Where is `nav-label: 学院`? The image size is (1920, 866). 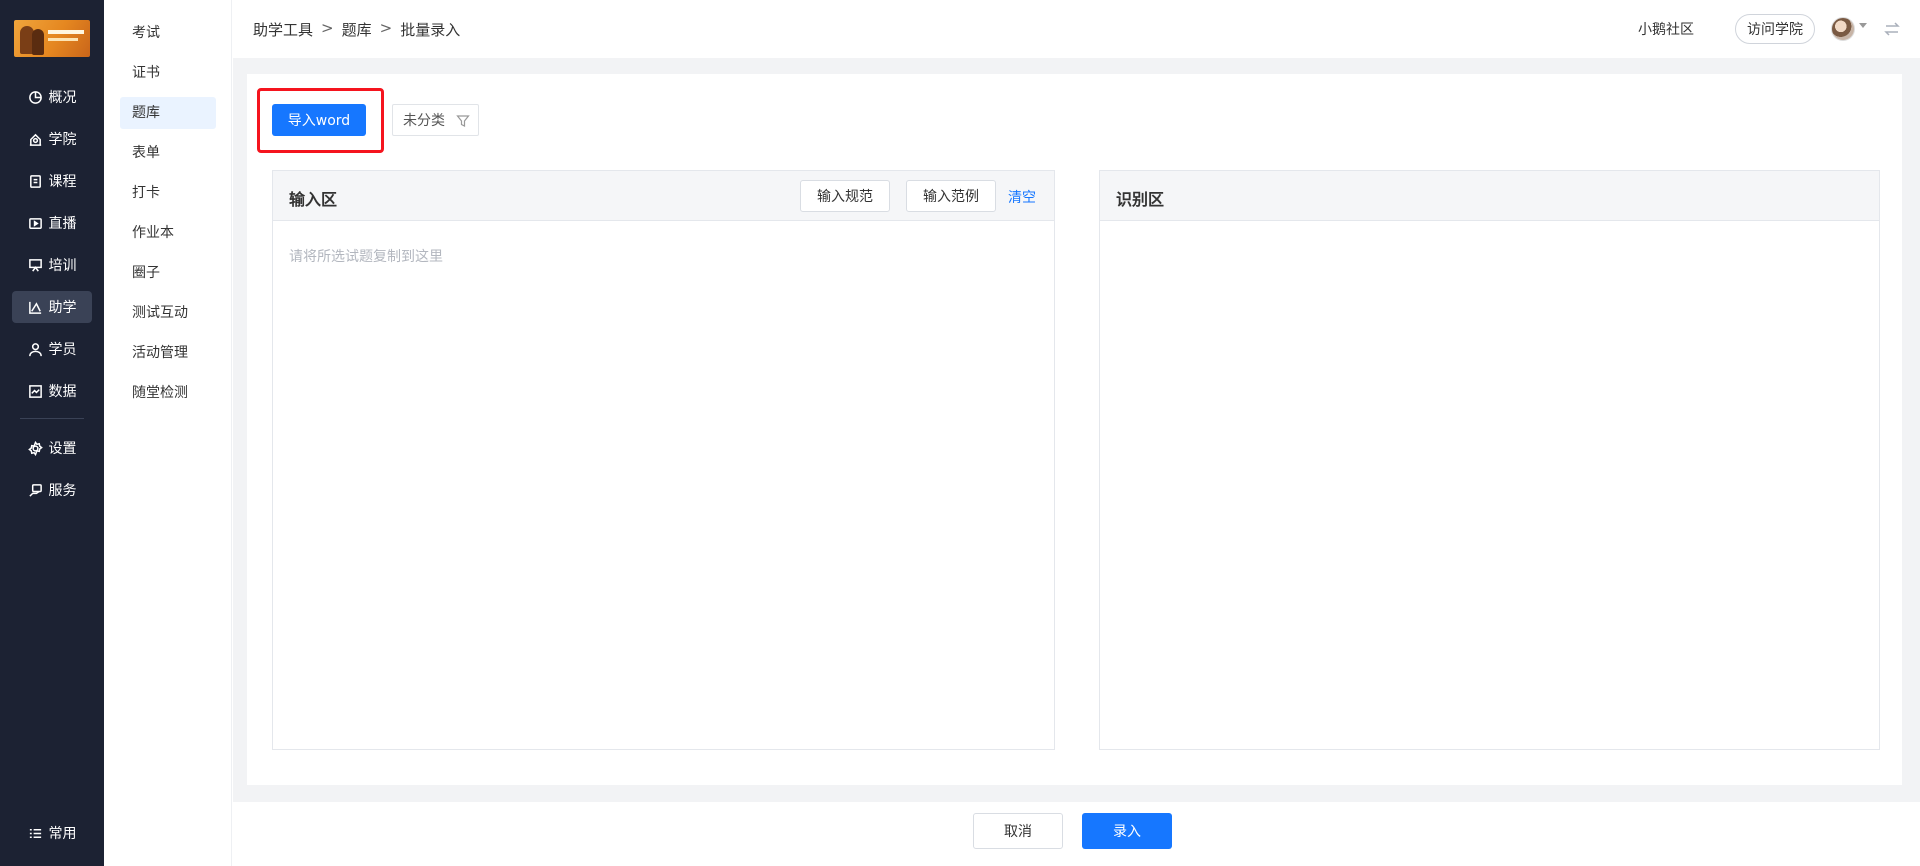 nav-label: 学院 is located at coordinates (62, 140).